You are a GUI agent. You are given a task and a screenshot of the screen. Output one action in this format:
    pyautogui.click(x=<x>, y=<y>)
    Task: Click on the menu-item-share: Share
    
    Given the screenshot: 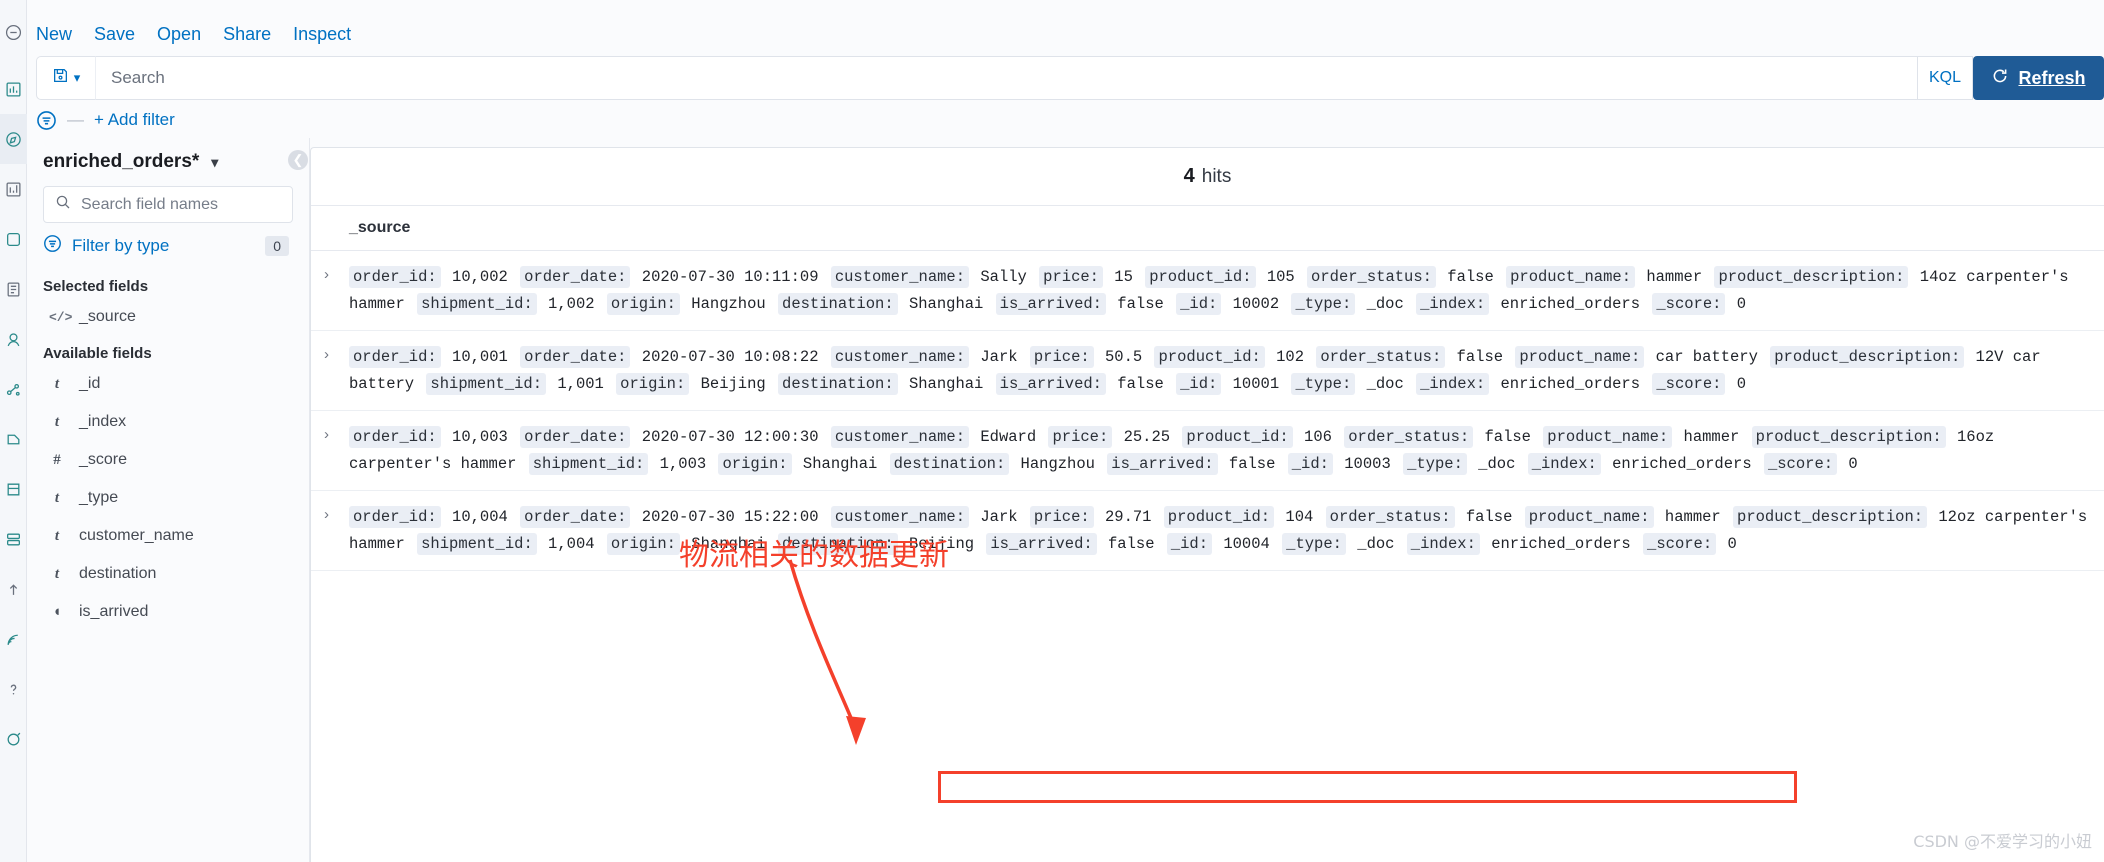 What is the action you would take?
    pyautogui.click(x=247, y=34)
    